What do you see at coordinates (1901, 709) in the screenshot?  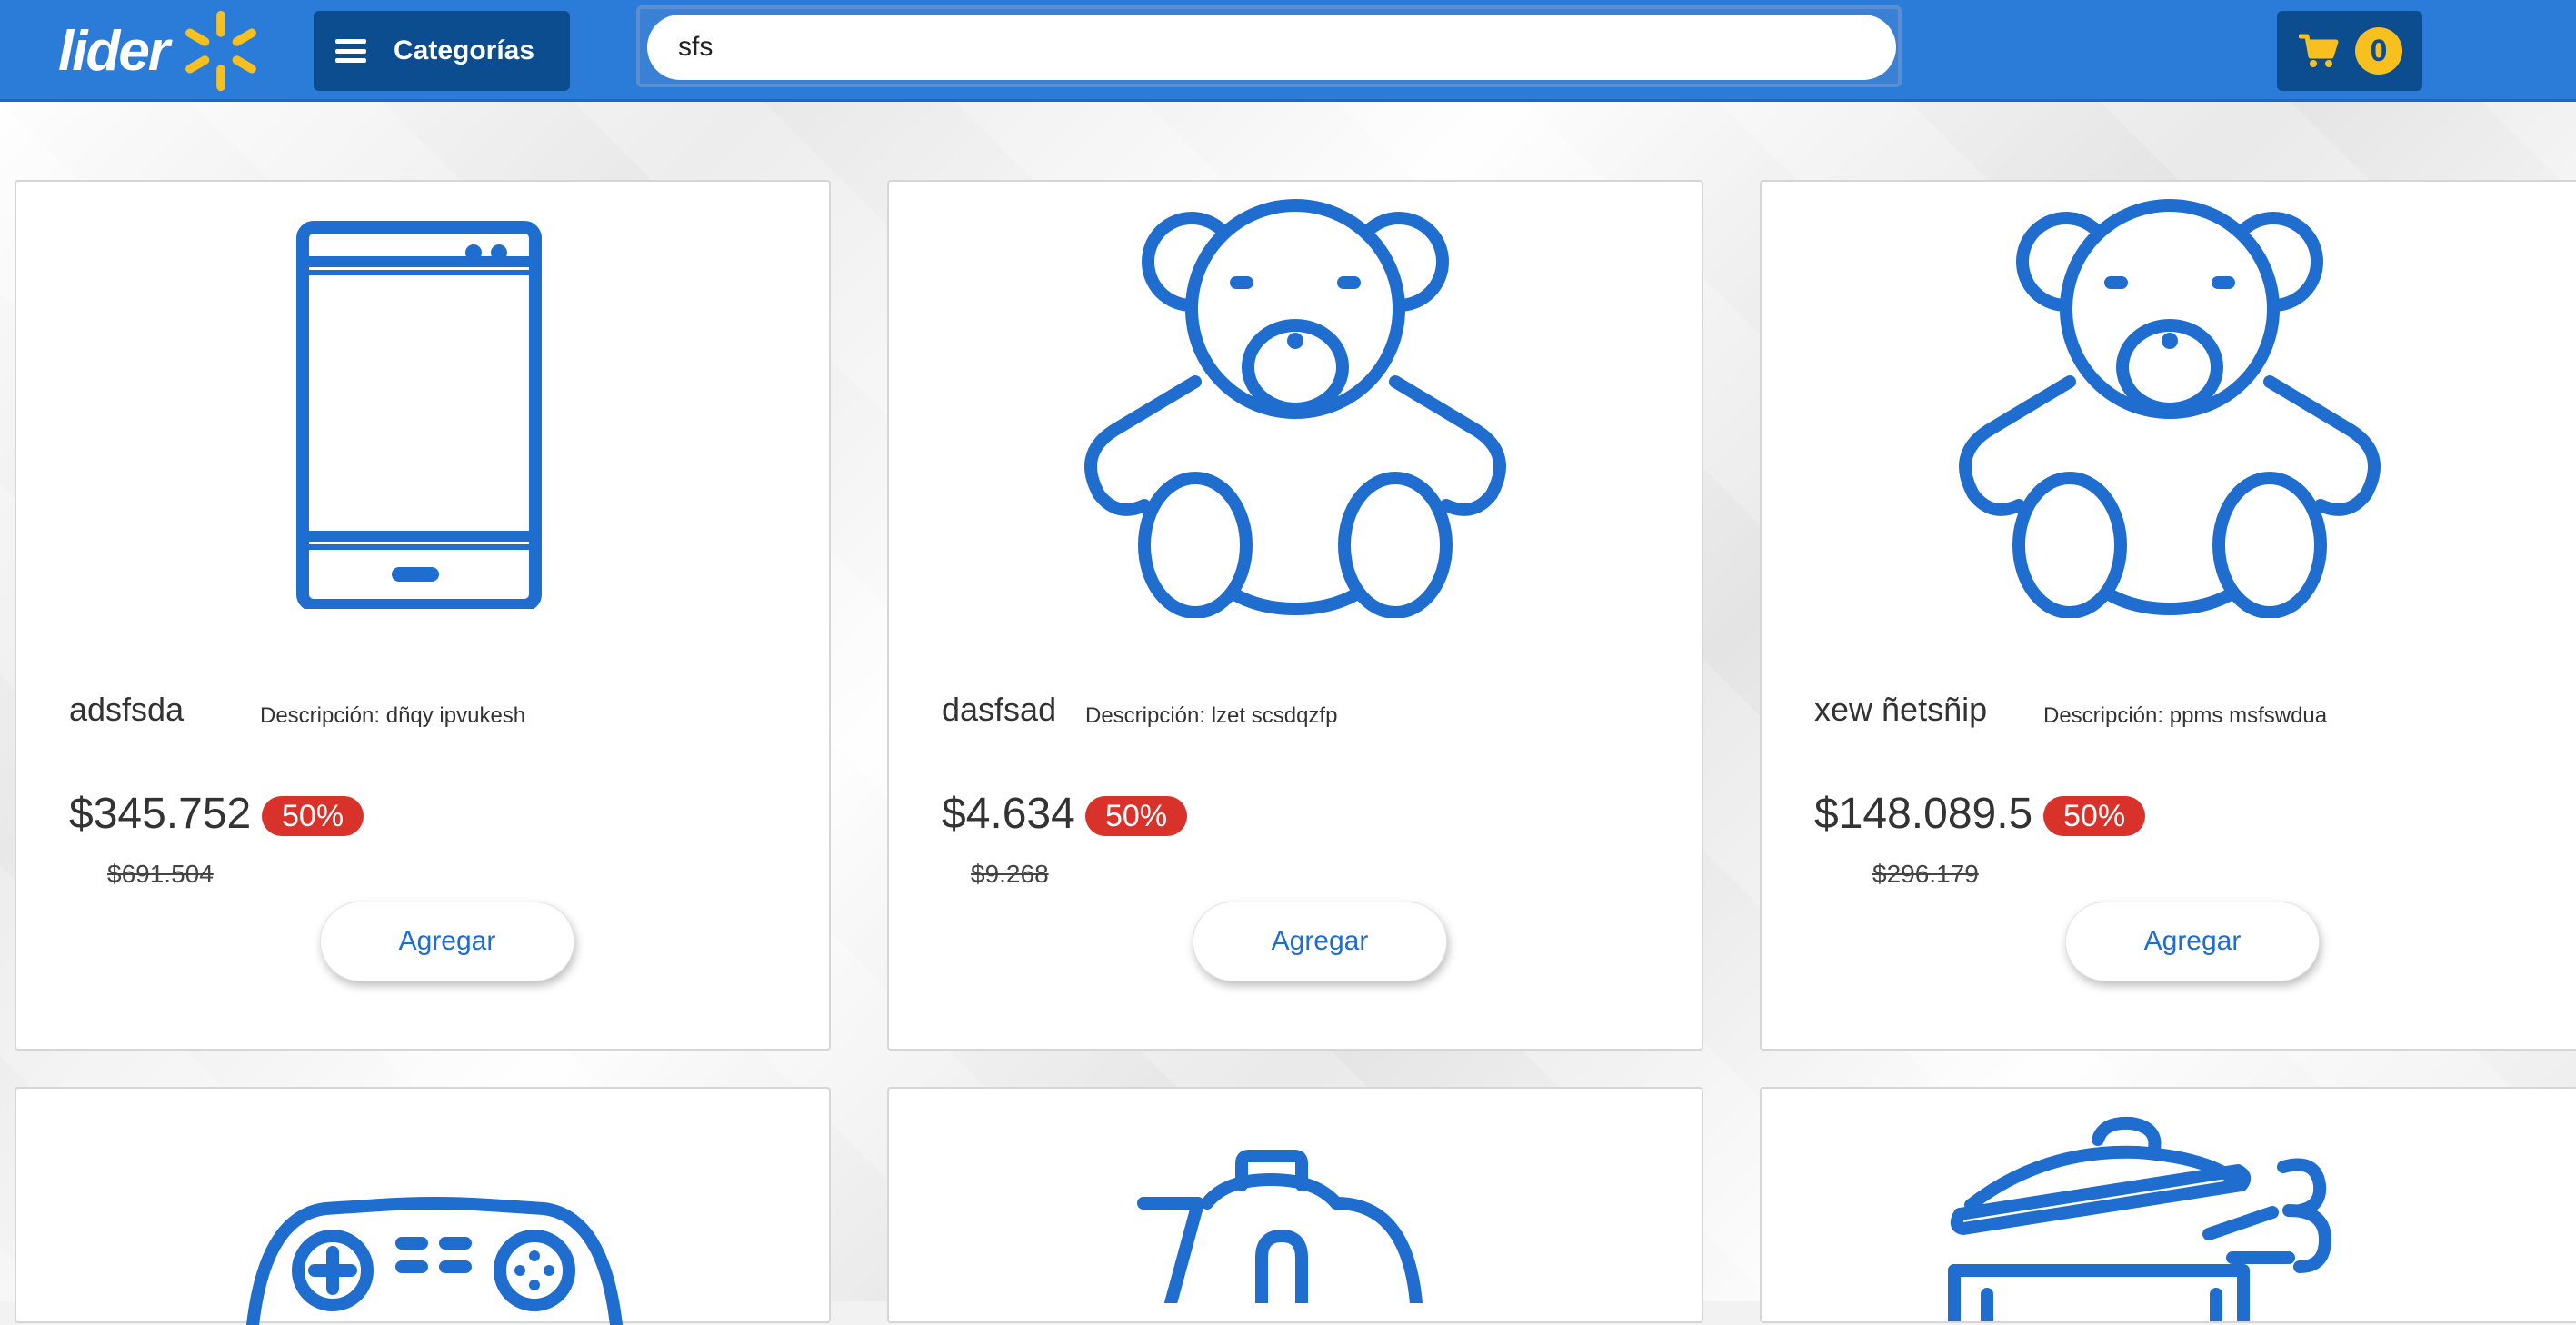 I see `product-name: xew ñetsñip` at bounding box center [1901, 709].